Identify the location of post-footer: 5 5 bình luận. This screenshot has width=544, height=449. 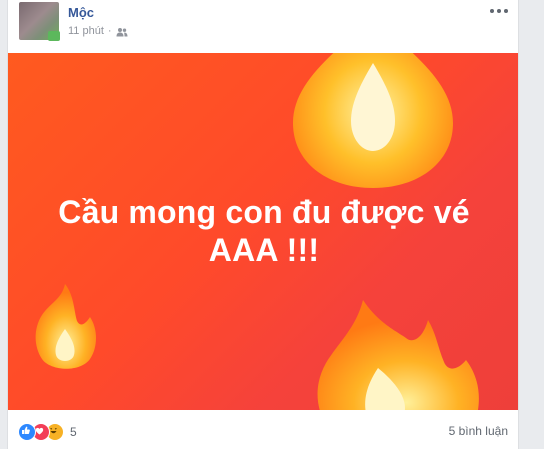
(263, 429).